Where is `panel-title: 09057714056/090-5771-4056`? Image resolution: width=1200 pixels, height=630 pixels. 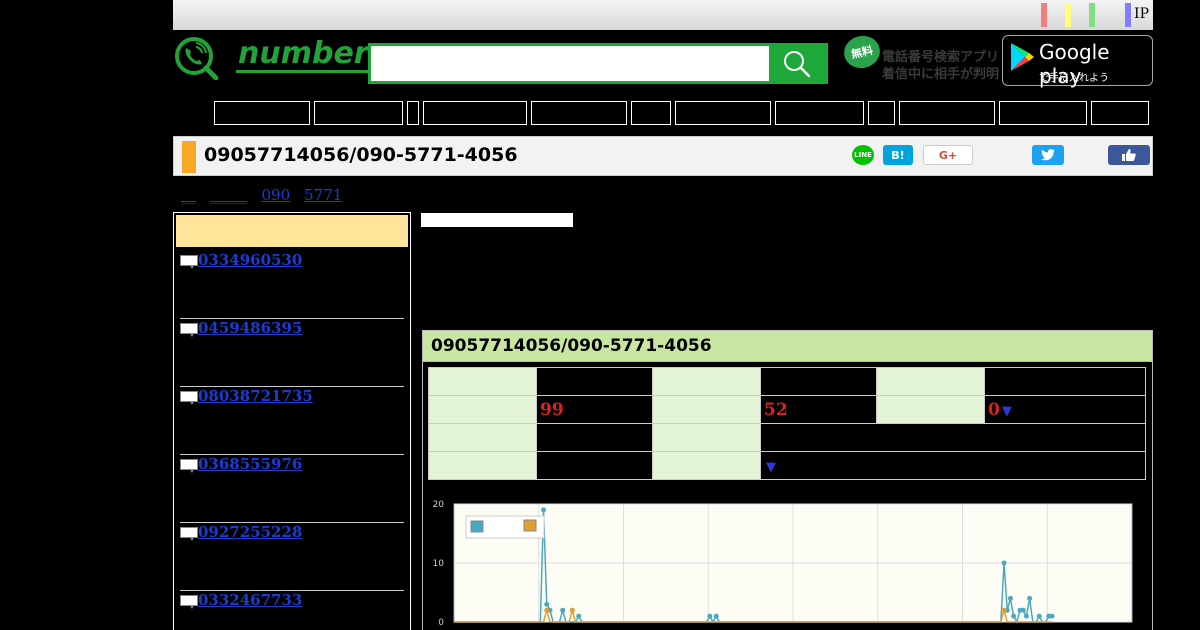 panel-title: 09057714056/090-5771-4056 is located at coordinates (787, 346).